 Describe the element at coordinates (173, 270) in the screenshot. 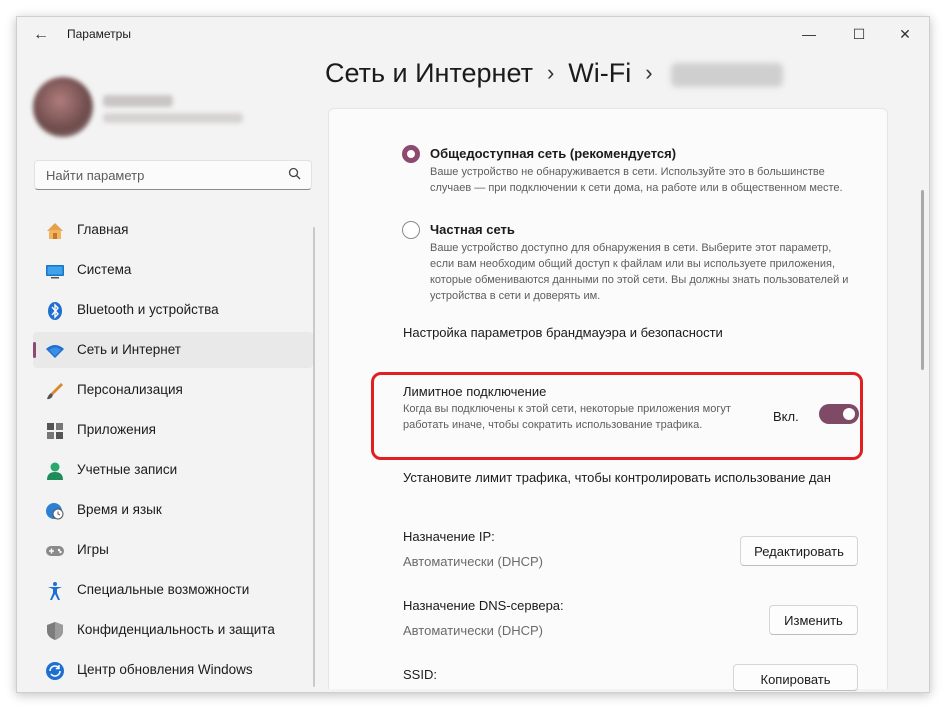

I see `sidebar-item-system: Система` at that location.